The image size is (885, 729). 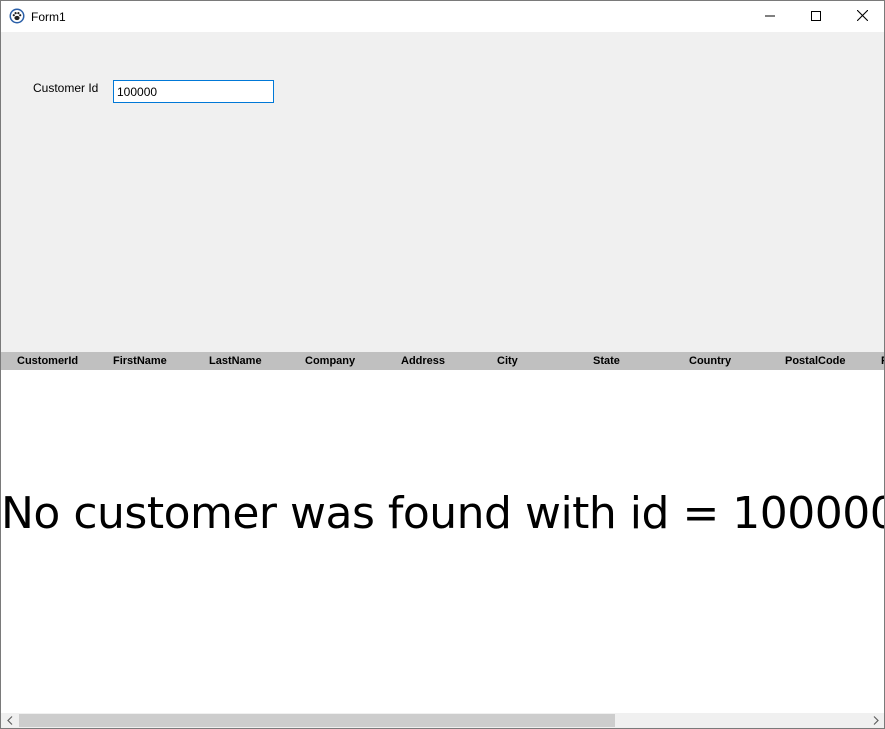 I want to click on title-bar: Form1, so click(x=442, y=16).